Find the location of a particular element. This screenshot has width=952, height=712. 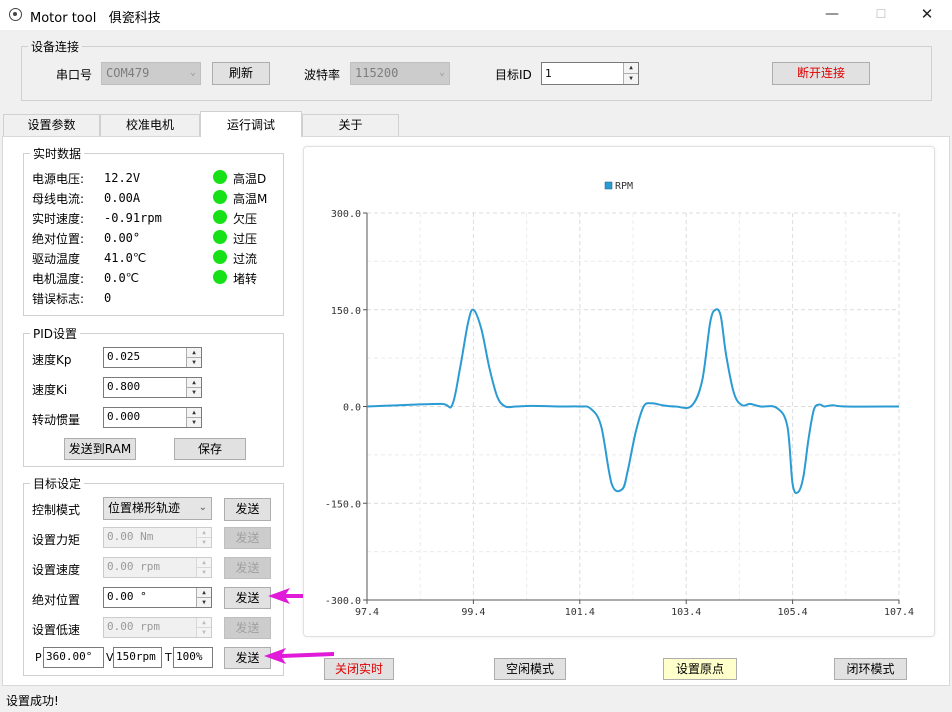

send-speed-button: 发送 is located at coordinates (247, 568).